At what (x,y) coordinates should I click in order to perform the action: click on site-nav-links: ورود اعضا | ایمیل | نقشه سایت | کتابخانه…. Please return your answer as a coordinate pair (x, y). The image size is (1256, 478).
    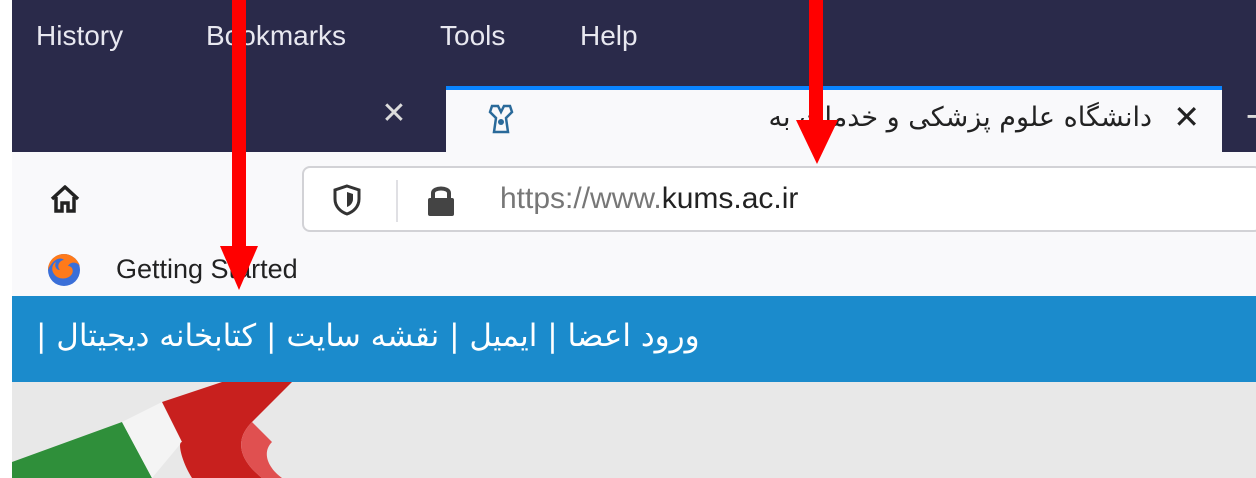
    Looking at the image, I should click on (368, 336).